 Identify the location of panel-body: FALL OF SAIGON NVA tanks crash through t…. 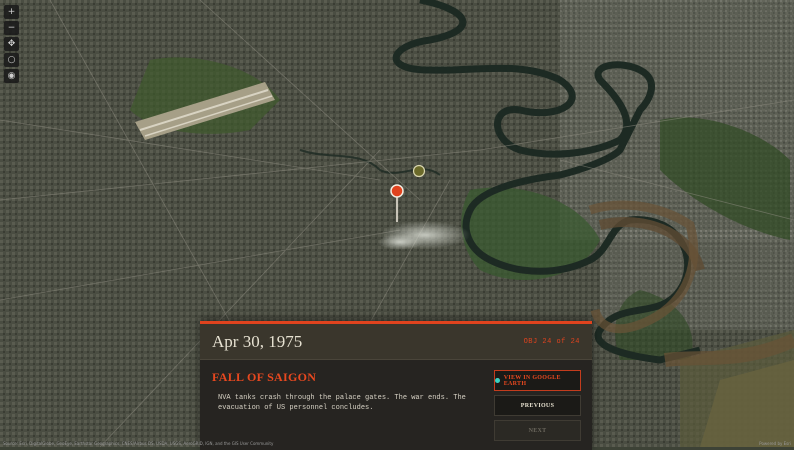
(396, 400).